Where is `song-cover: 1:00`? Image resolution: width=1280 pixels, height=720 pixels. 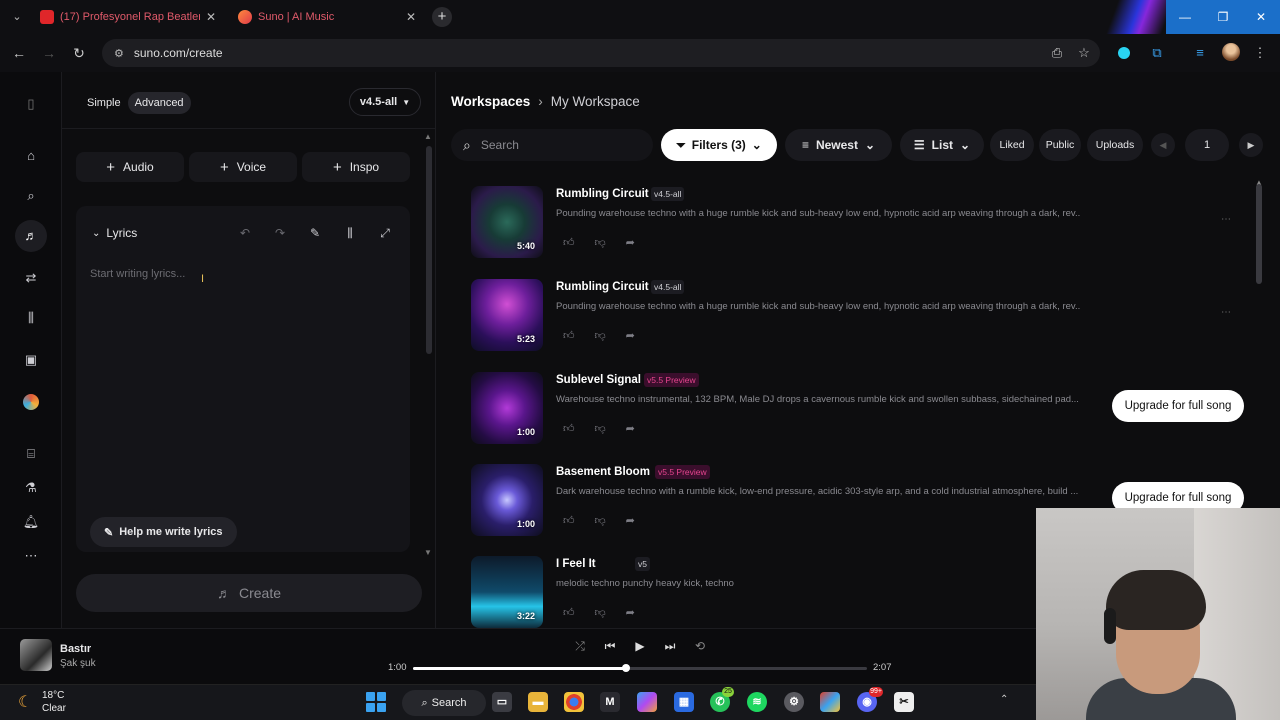
song-cover: 1:00 is located at coordinates (507, 408).